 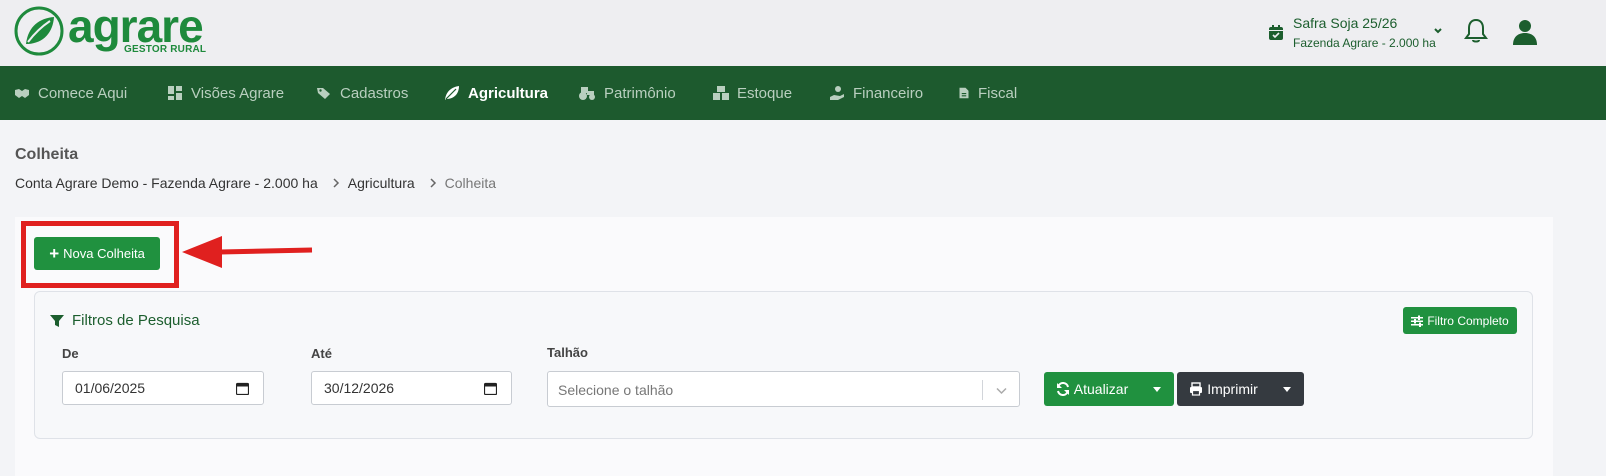 I want to click on plot-label: Talhão, so click(x=567, y=352).